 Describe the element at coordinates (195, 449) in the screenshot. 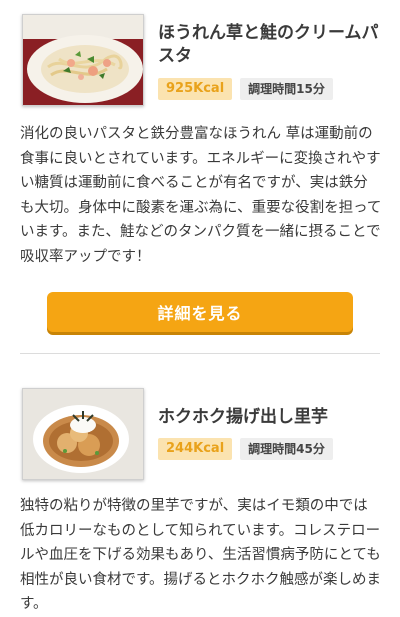

I see `calorie-badge: 244Kcal` at that location.